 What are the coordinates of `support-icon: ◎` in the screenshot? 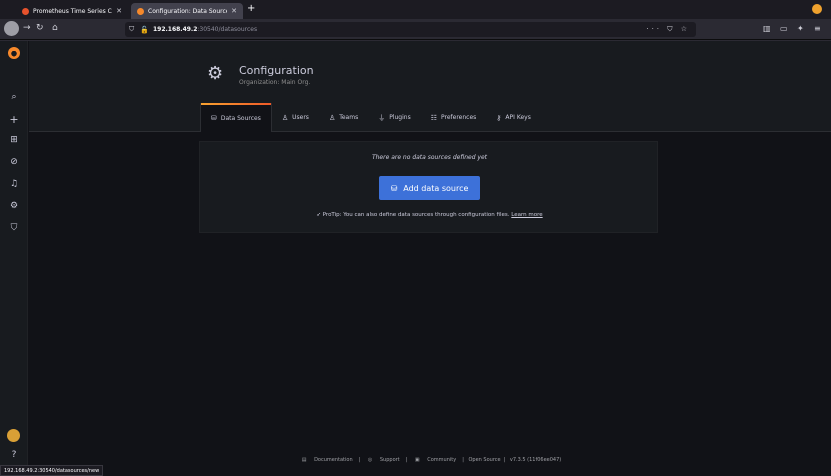 It's located at (370, 460).